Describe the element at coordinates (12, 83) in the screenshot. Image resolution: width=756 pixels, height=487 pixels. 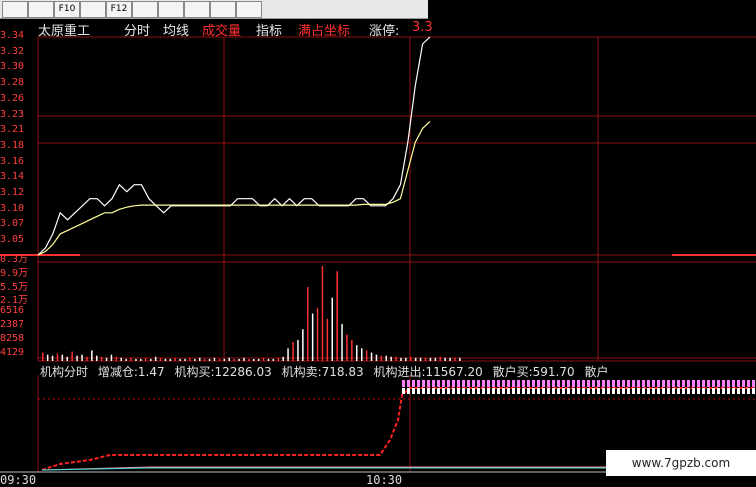
I see `price-tick-label: 3.28` at that location.